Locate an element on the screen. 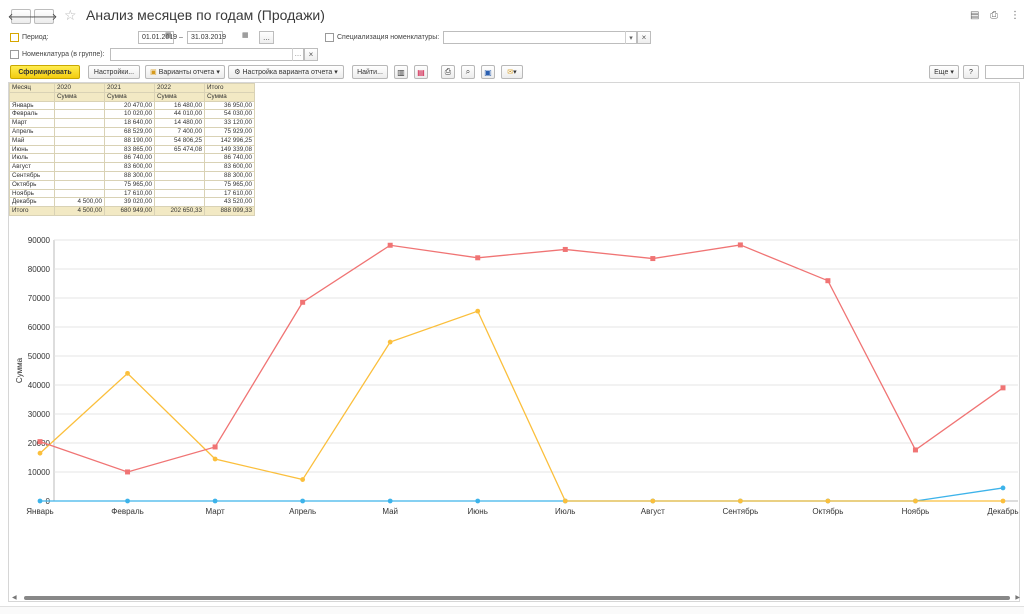 Image resolution: width=1024 pixels, height=614 pixels. table-cell-label: Август is located at coordinates (32, 167).